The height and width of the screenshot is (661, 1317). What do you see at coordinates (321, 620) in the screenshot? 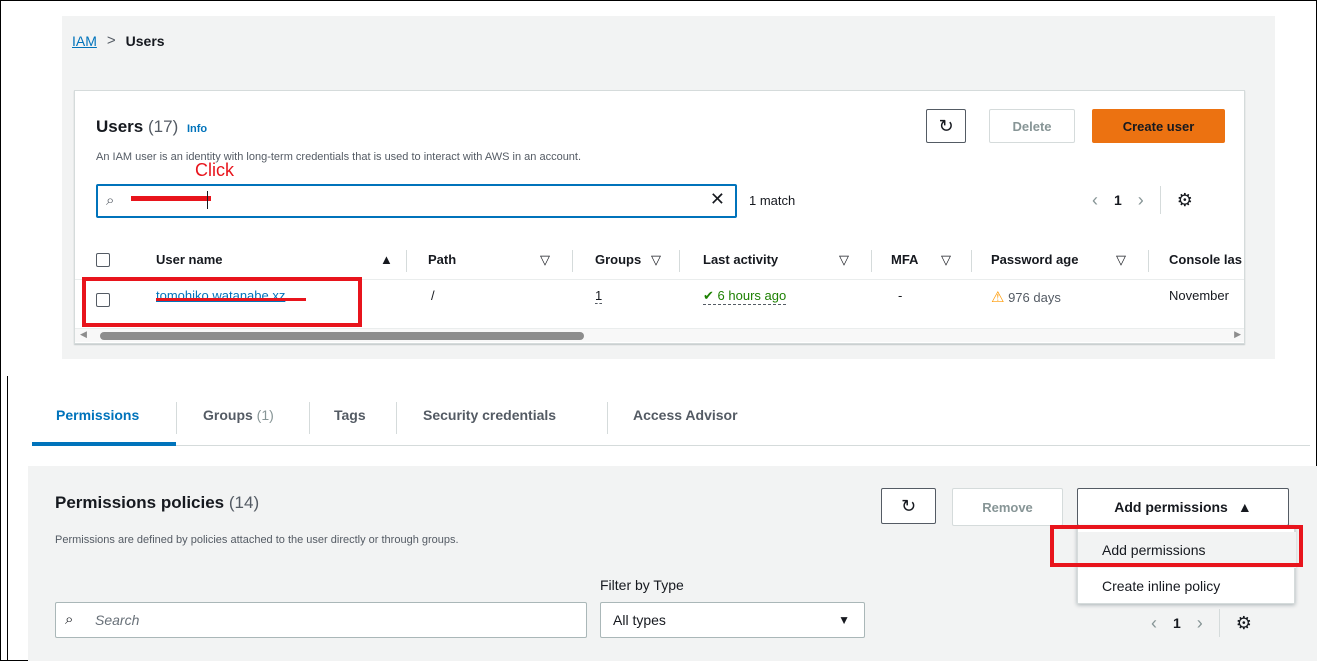
I see `permissions-search-input: ⌕ Search` at bounding box center [321, 620].